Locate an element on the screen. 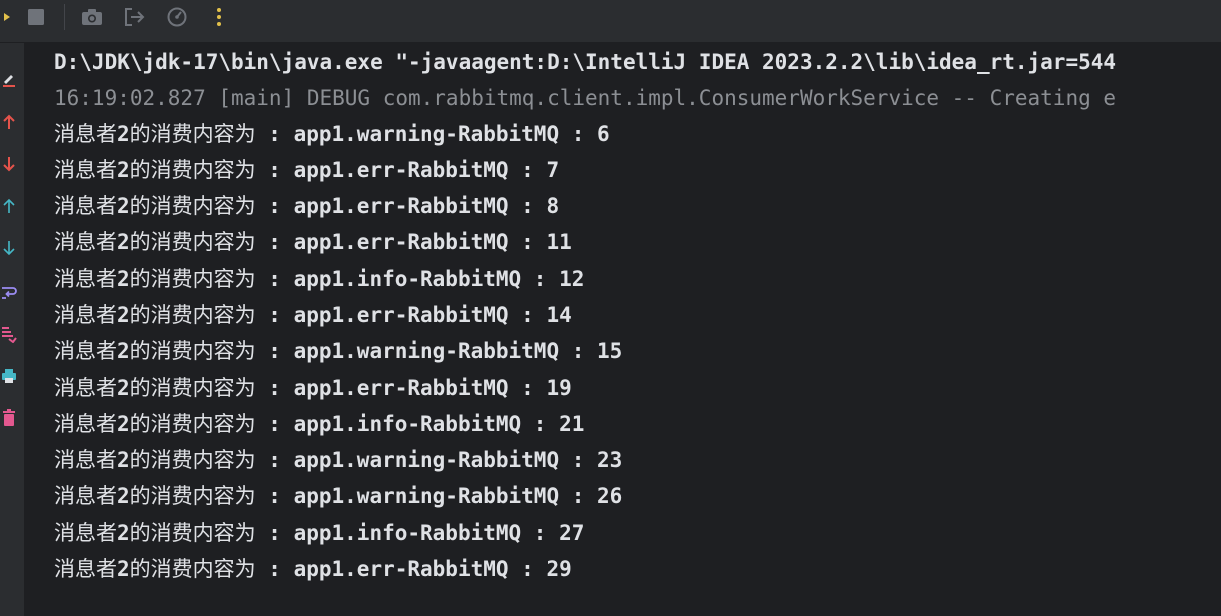 This screenshot has height=616, width=1221. output-message: : app1.err-RabbitMQ : 8 is located at coordinates (407, 206).